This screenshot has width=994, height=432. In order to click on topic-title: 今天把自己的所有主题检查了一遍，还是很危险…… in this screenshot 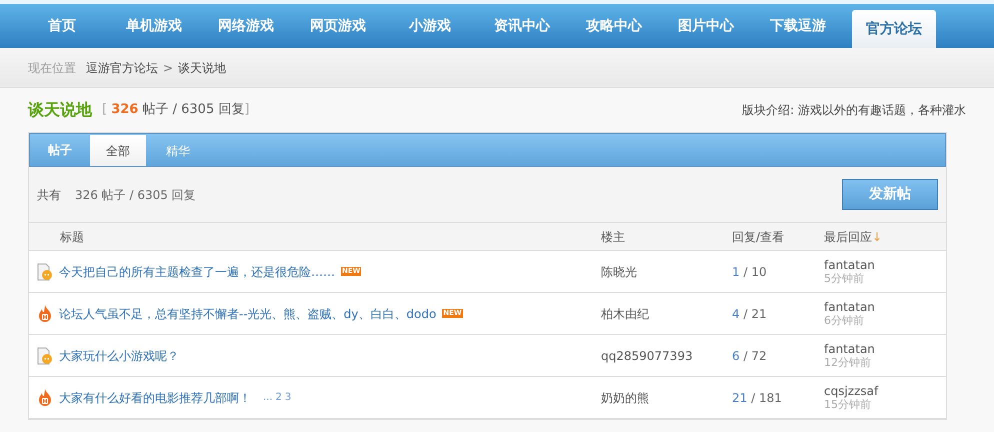, I will do `click(197, 271)`.